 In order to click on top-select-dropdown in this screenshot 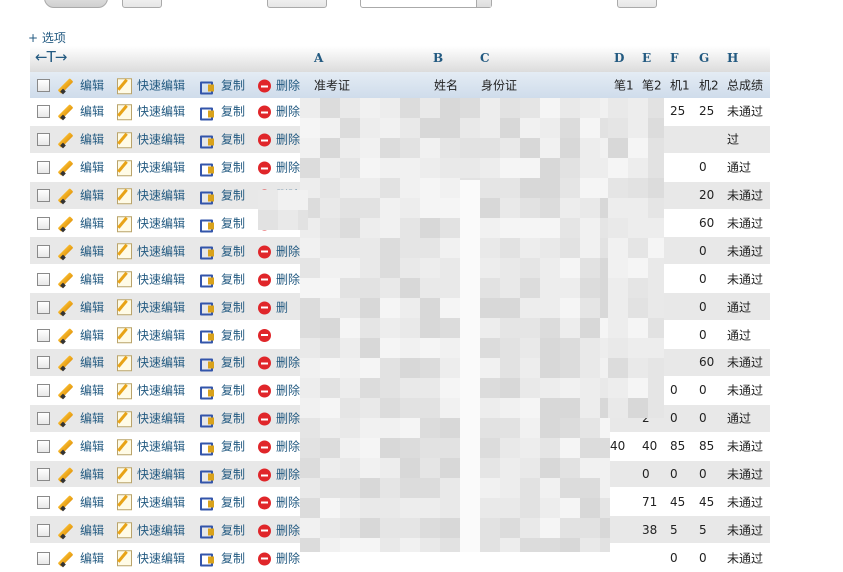, I will do `click(426, 4)`.